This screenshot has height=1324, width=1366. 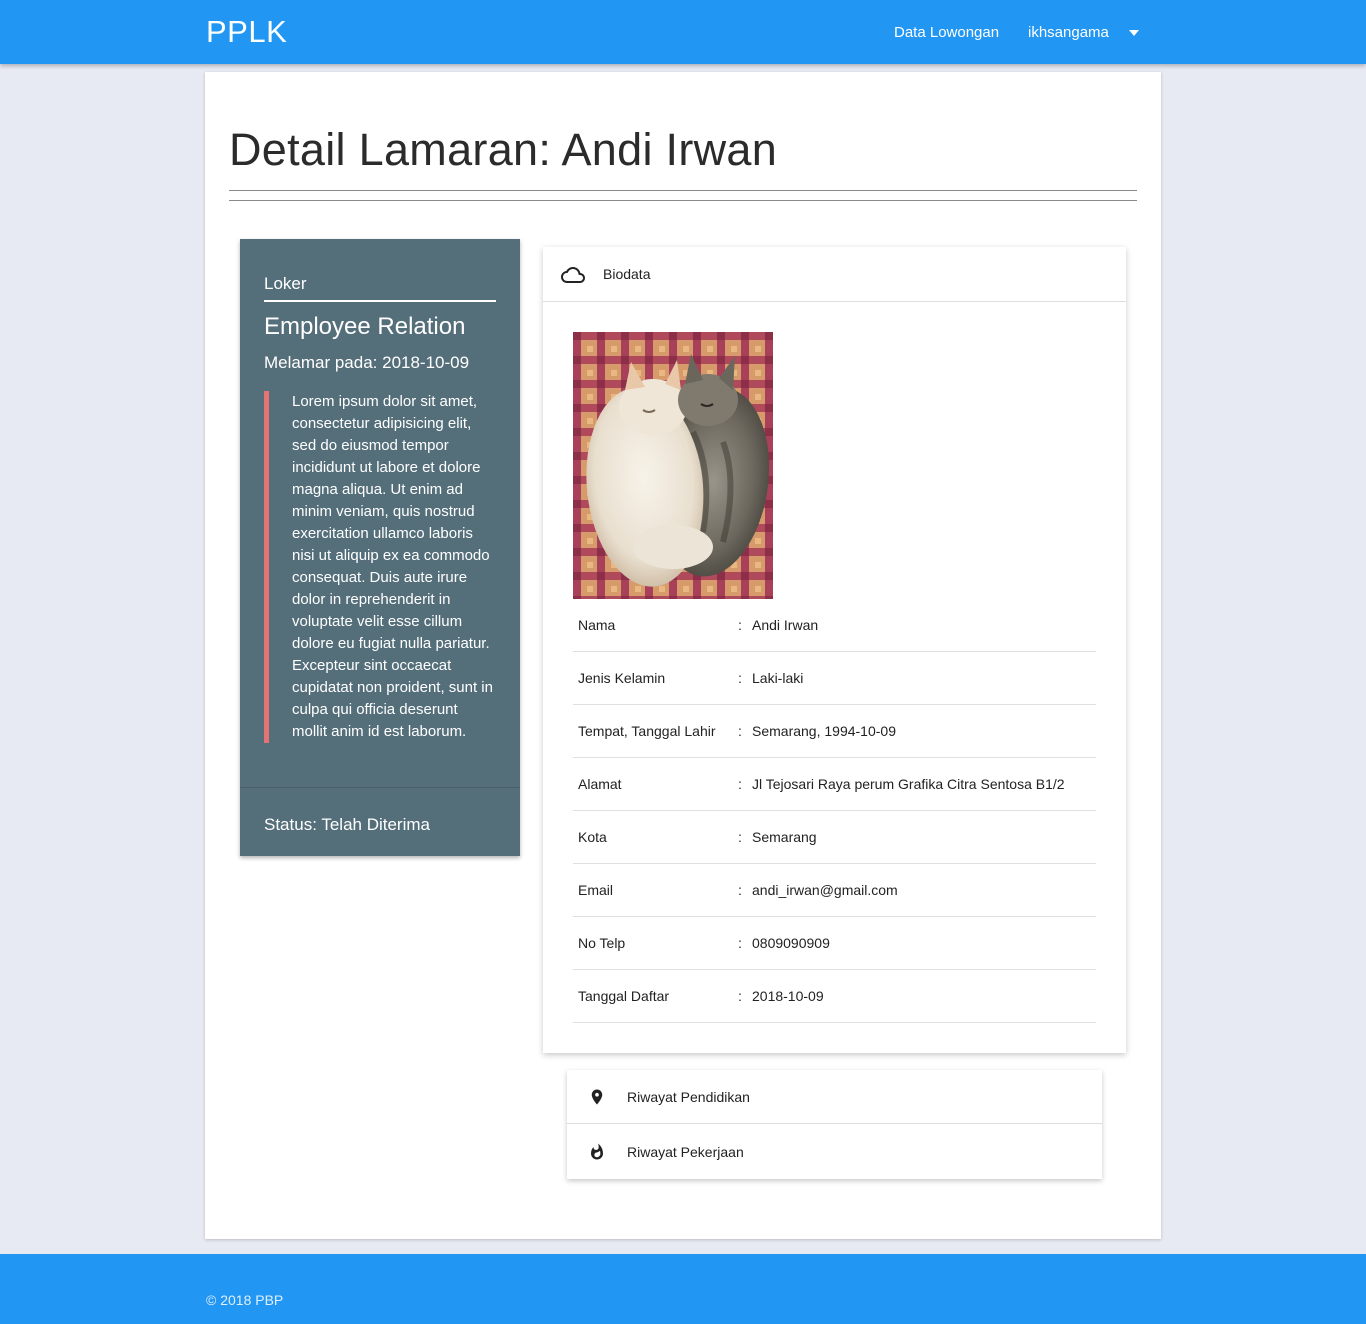 What do you see at coordinates (685, 1152) in the screenshot?
I see `collapsible-label: Riwayat Pekerjaan` at bounding box center [685, 1152].